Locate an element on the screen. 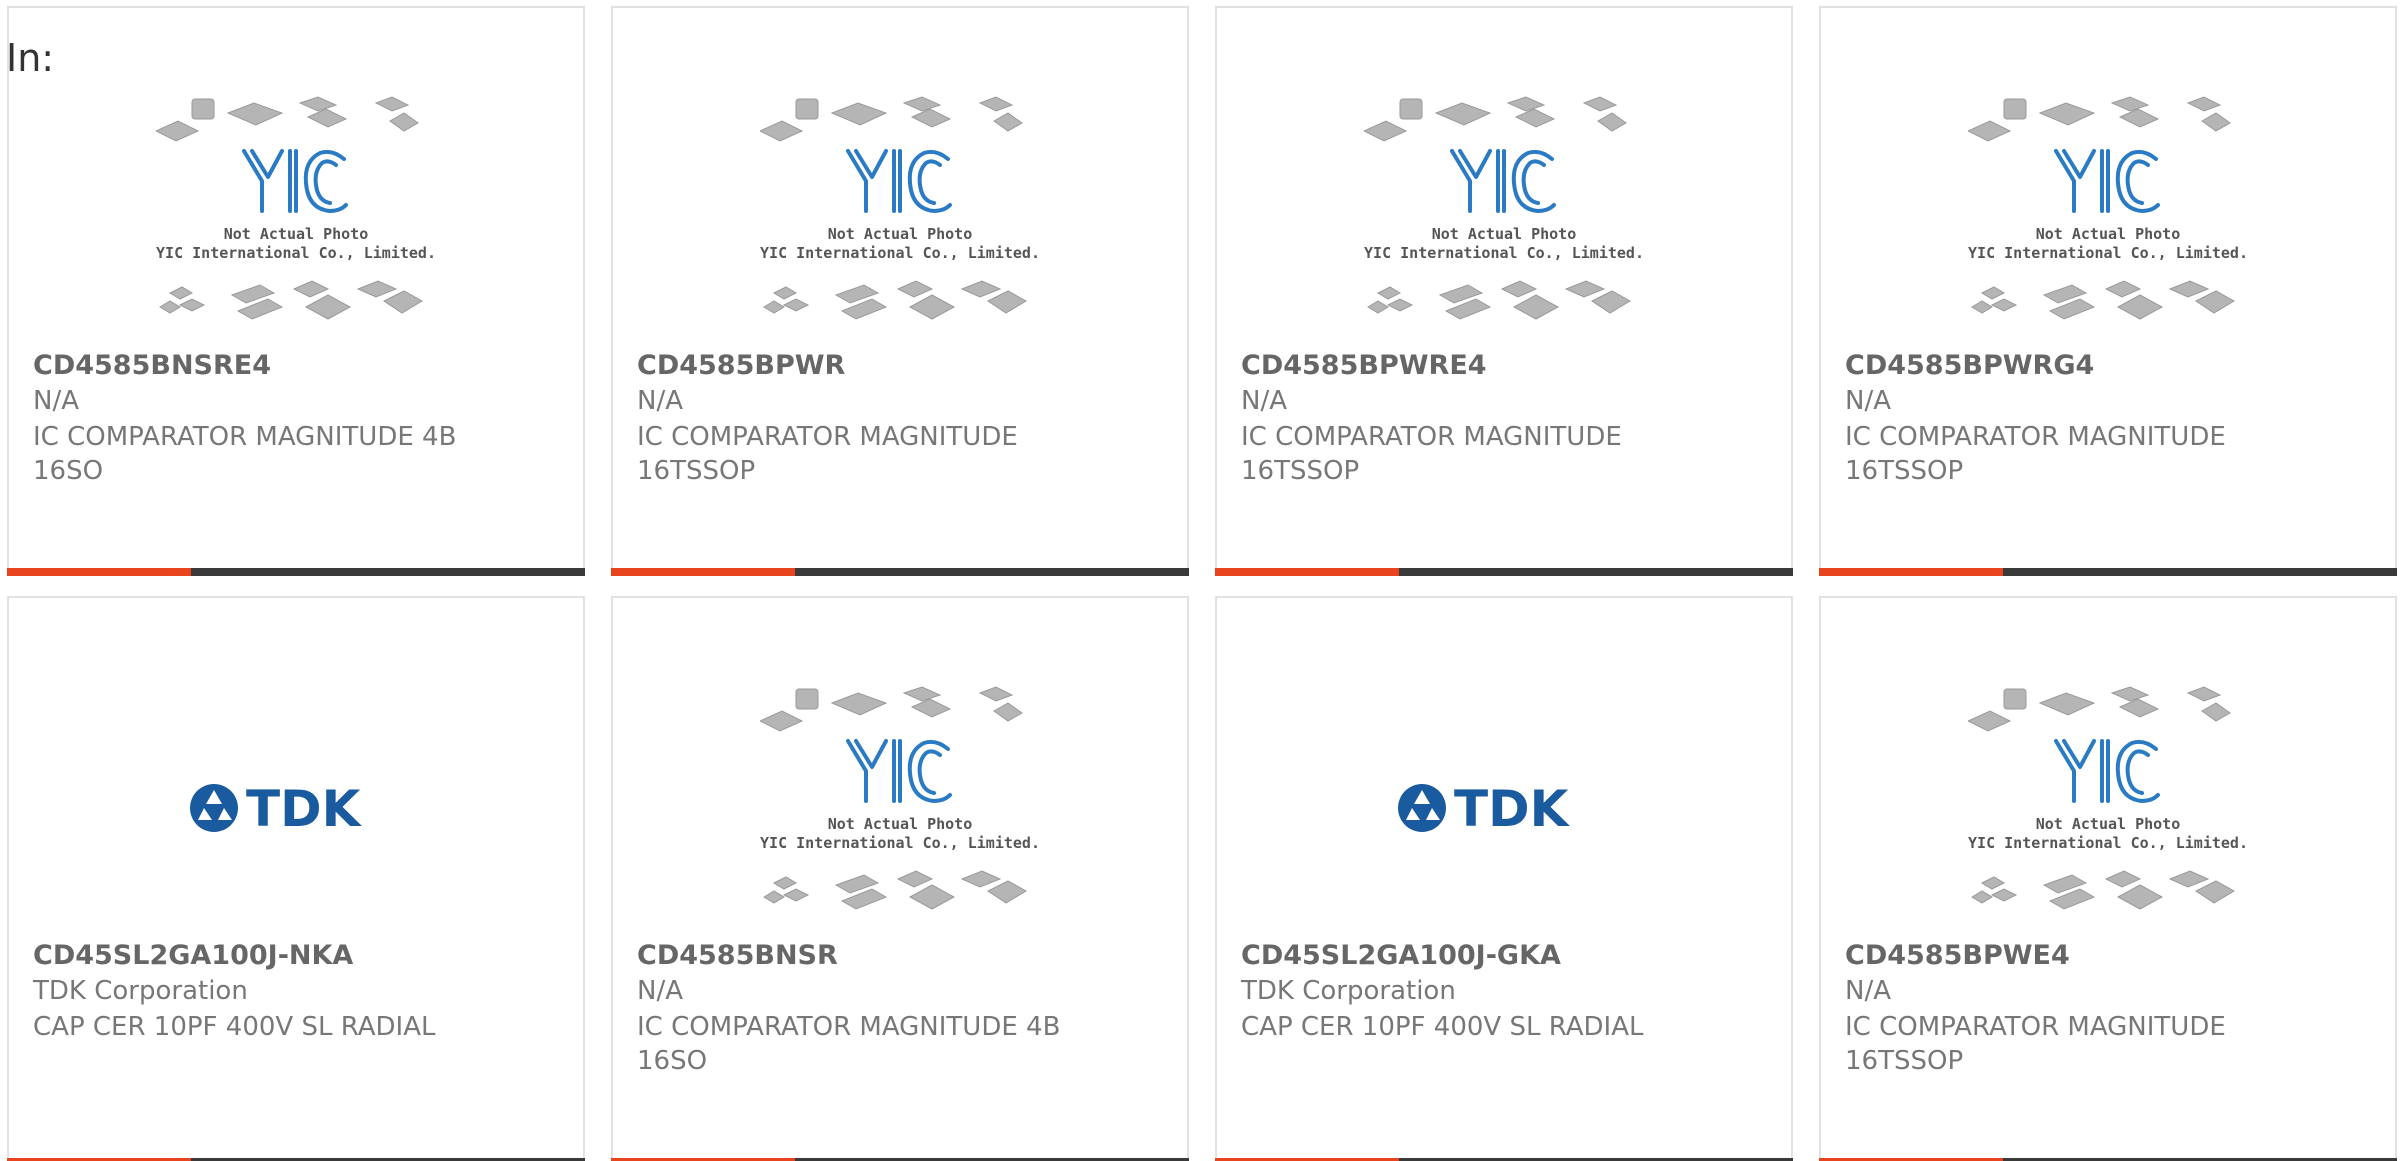  part-number-link: CD4585BNSRE4 is located at coordinates (152, 365).